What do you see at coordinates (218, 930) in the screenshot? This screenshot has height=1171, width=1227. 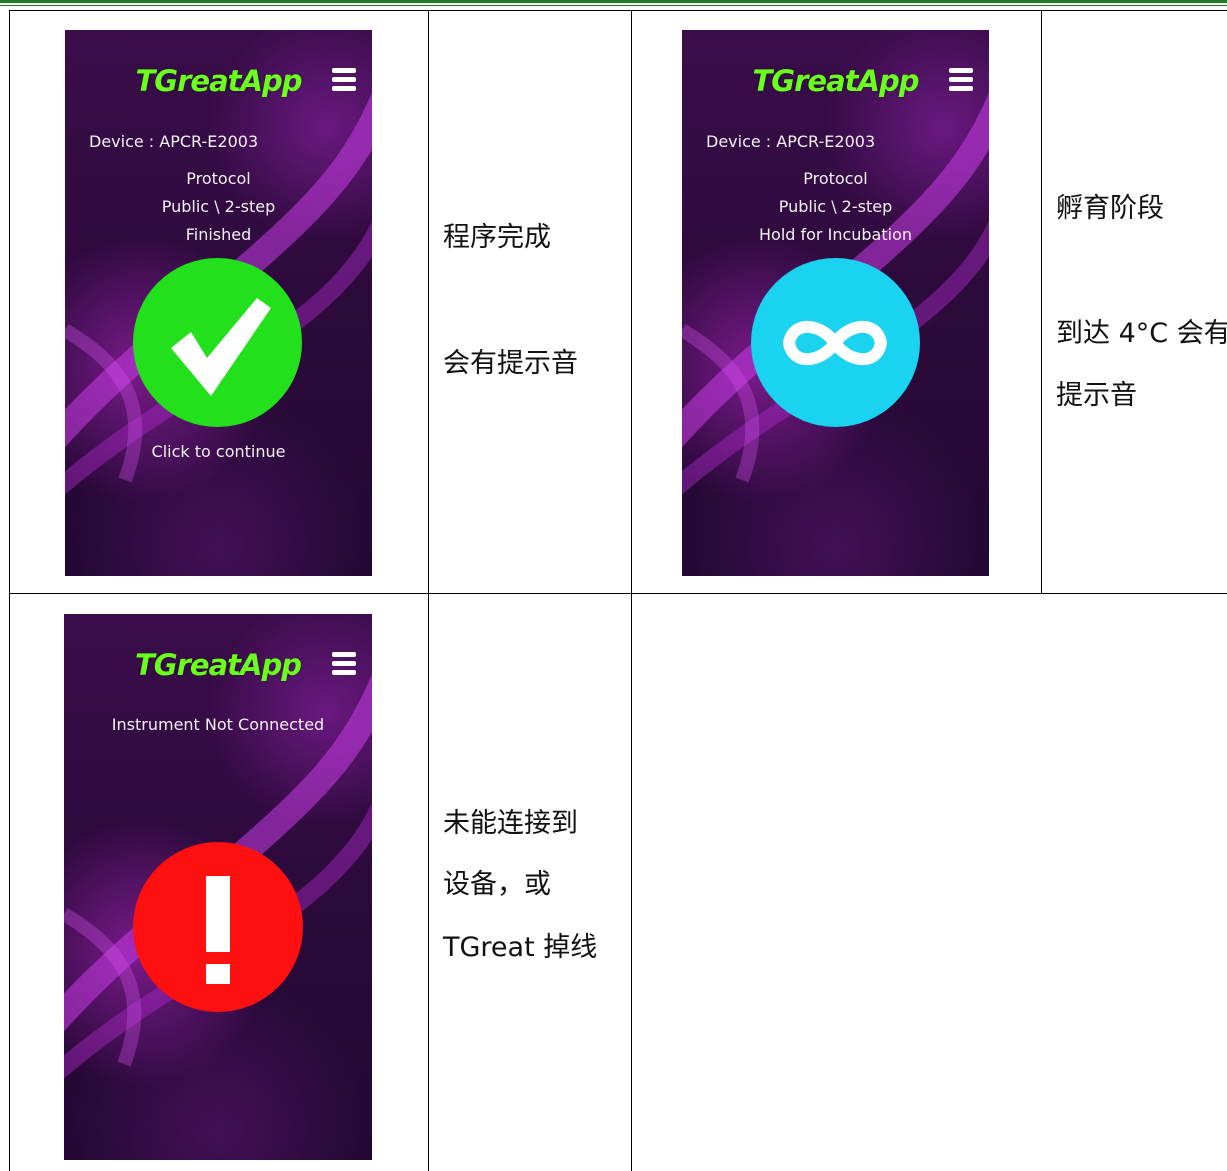 I see `exclamation-icon` at bounding box center [218, 930].